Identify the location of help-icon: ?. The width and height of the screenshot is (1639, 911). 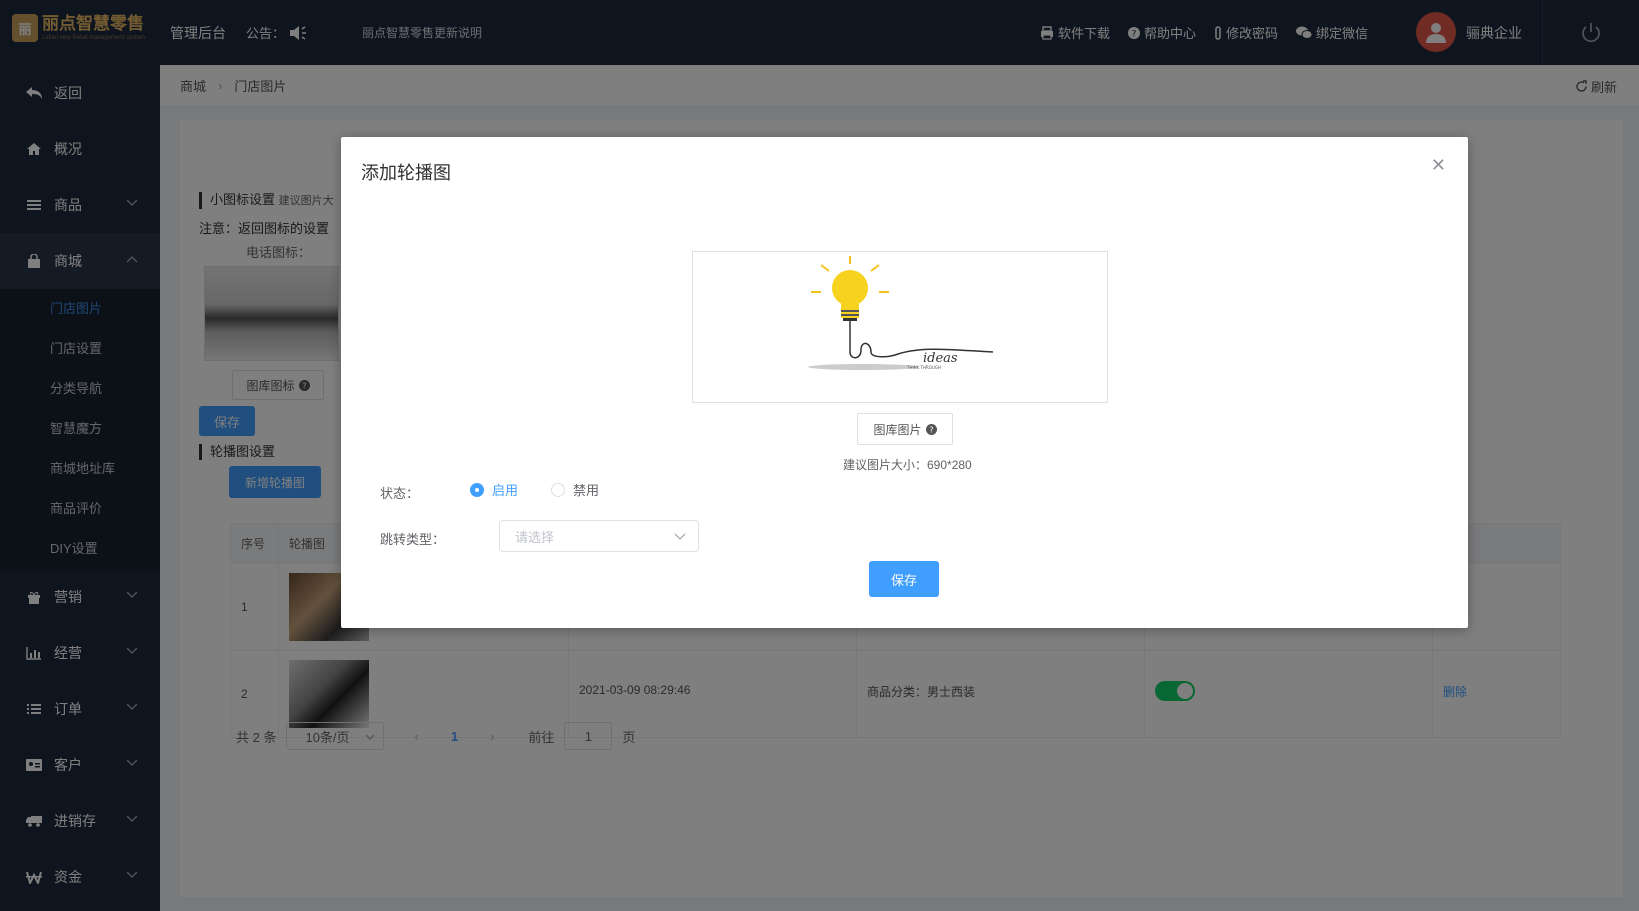
(931, 429).